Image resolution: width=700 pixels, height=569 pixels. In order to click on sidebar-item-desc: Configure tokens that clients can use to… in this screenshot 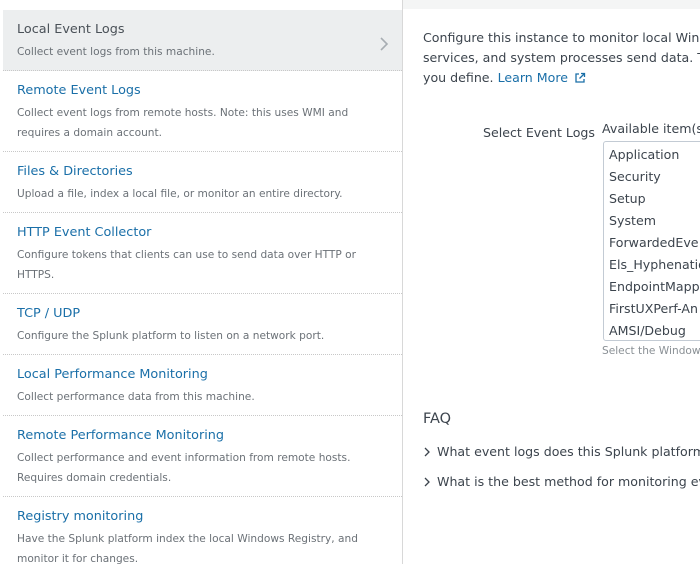, I will do `click(186, 265)`.